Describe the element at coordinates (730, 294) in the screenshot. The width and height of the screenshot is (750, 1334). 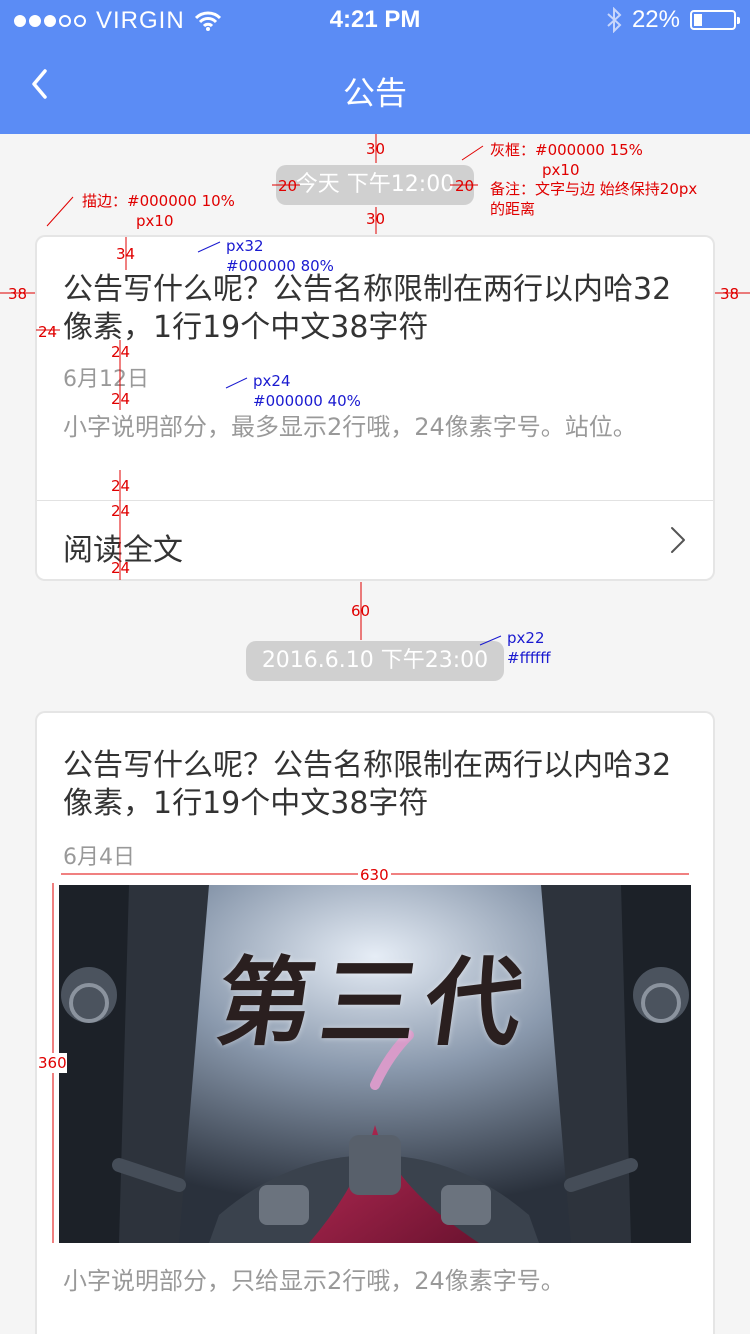
I see `annotation-margin-right: 38` at that location.